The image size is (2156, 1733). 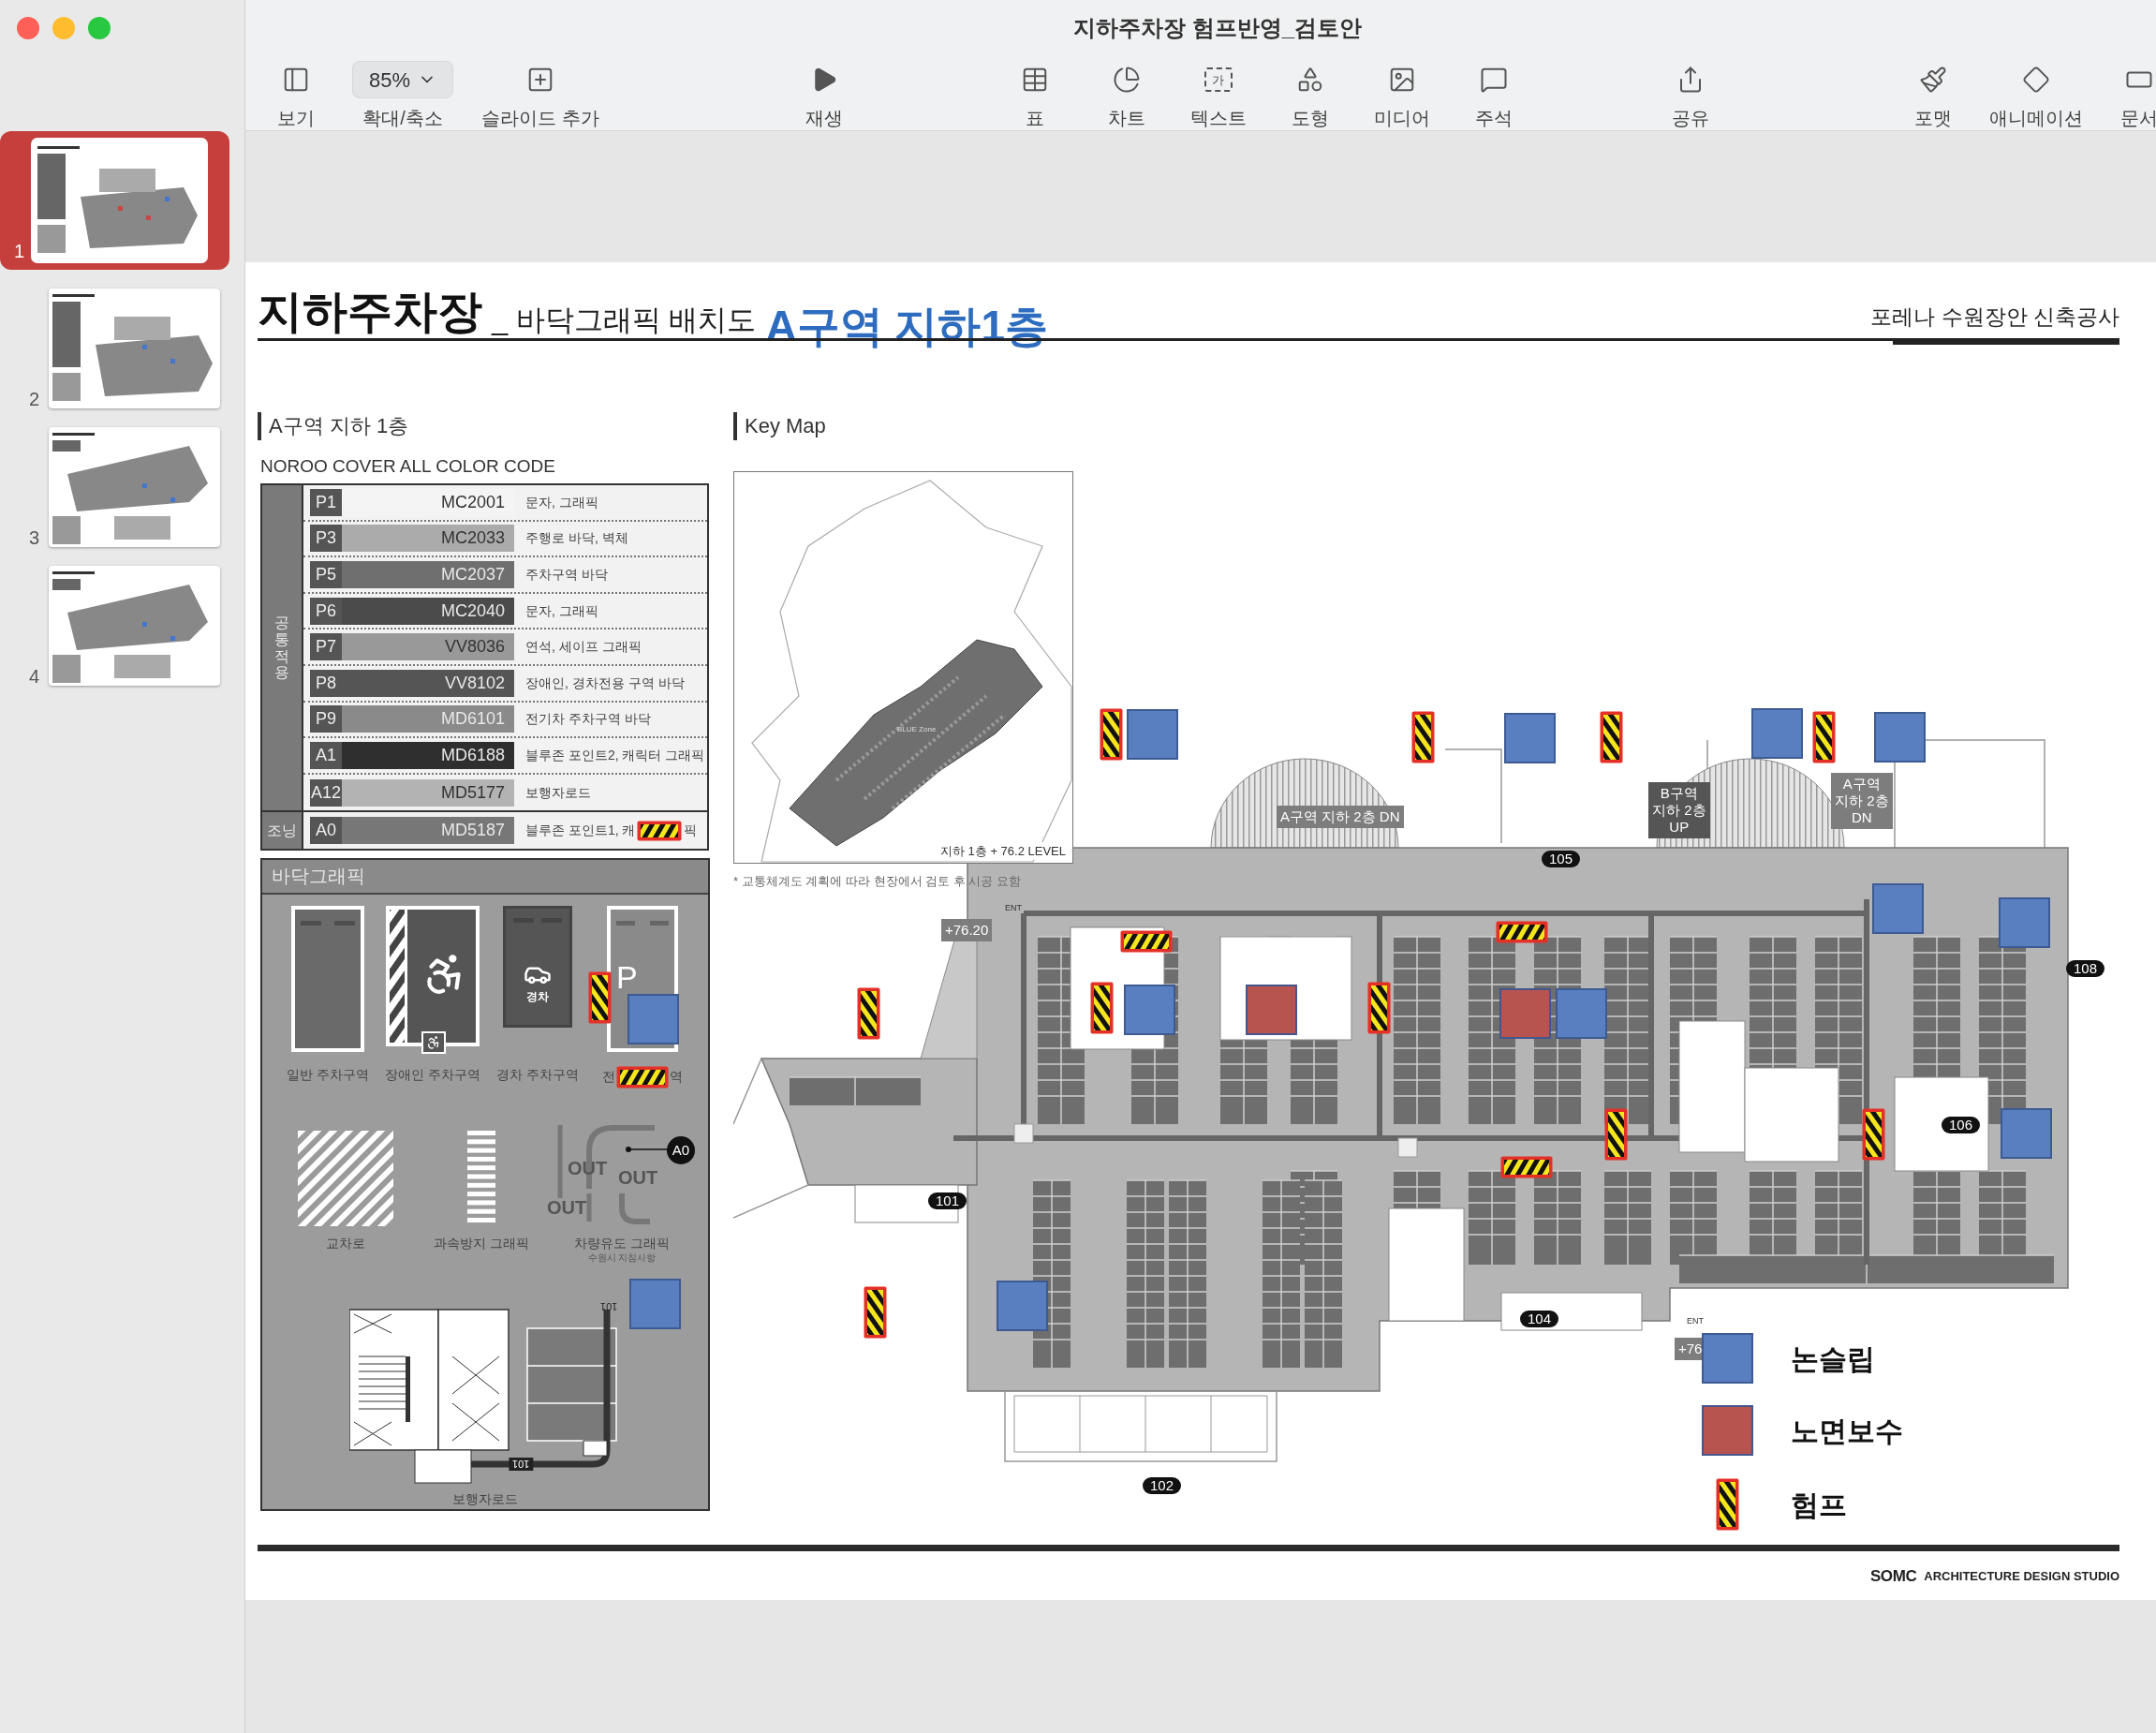 I want to click on legend-label: 험프, so click(x=1819, y=1505).